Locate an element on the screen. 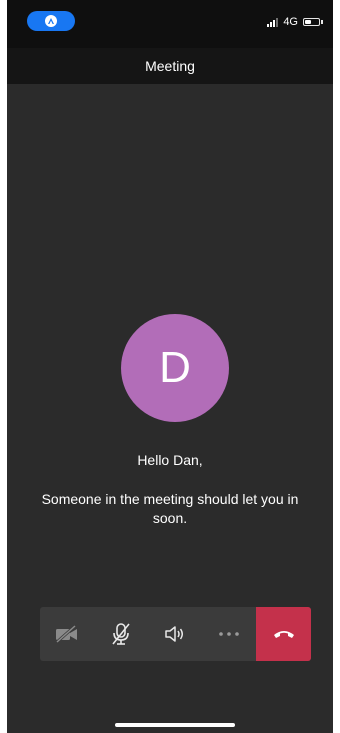  speaker-button is located at coordinates (175, 634).